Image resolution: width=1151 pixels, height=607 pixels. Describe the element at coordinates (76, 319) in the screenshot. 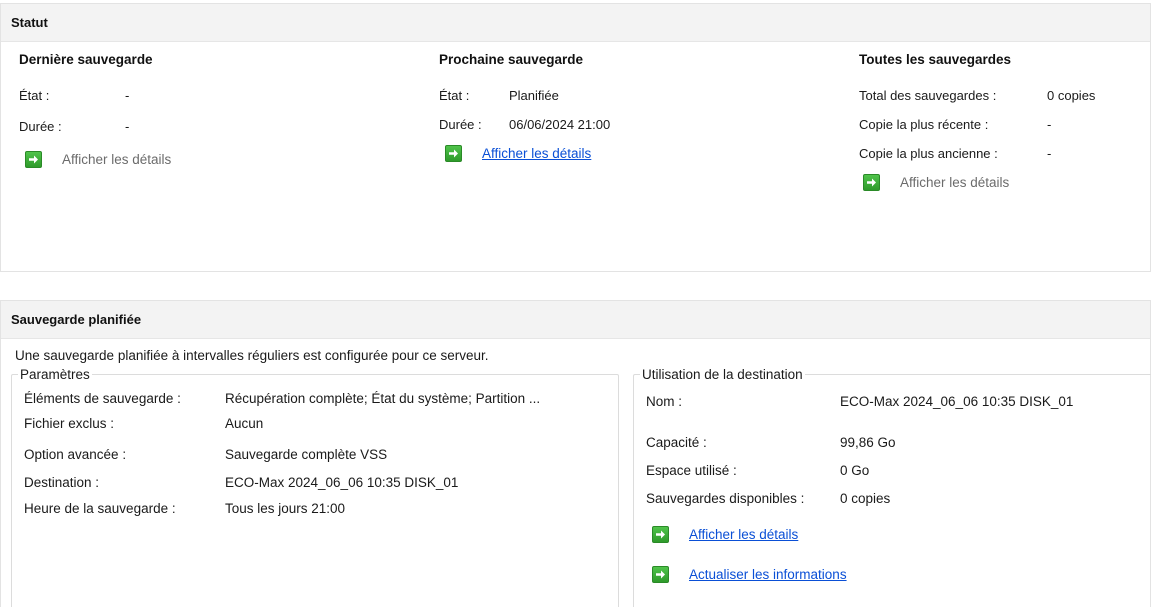

I see `scheduled-backup-title: Sauvegarde planifiée` at that location.